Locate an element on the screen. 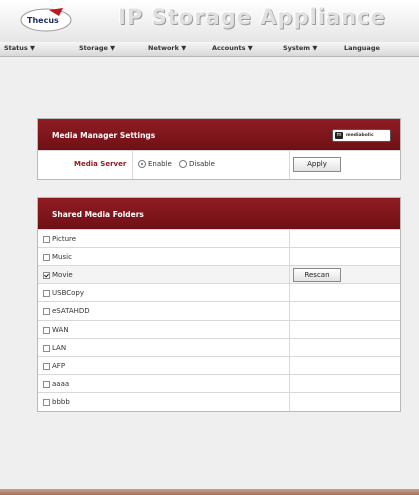 The width and height of the screenshot is (419, 495). nav-language: Language is located at coordinates (362, 48).